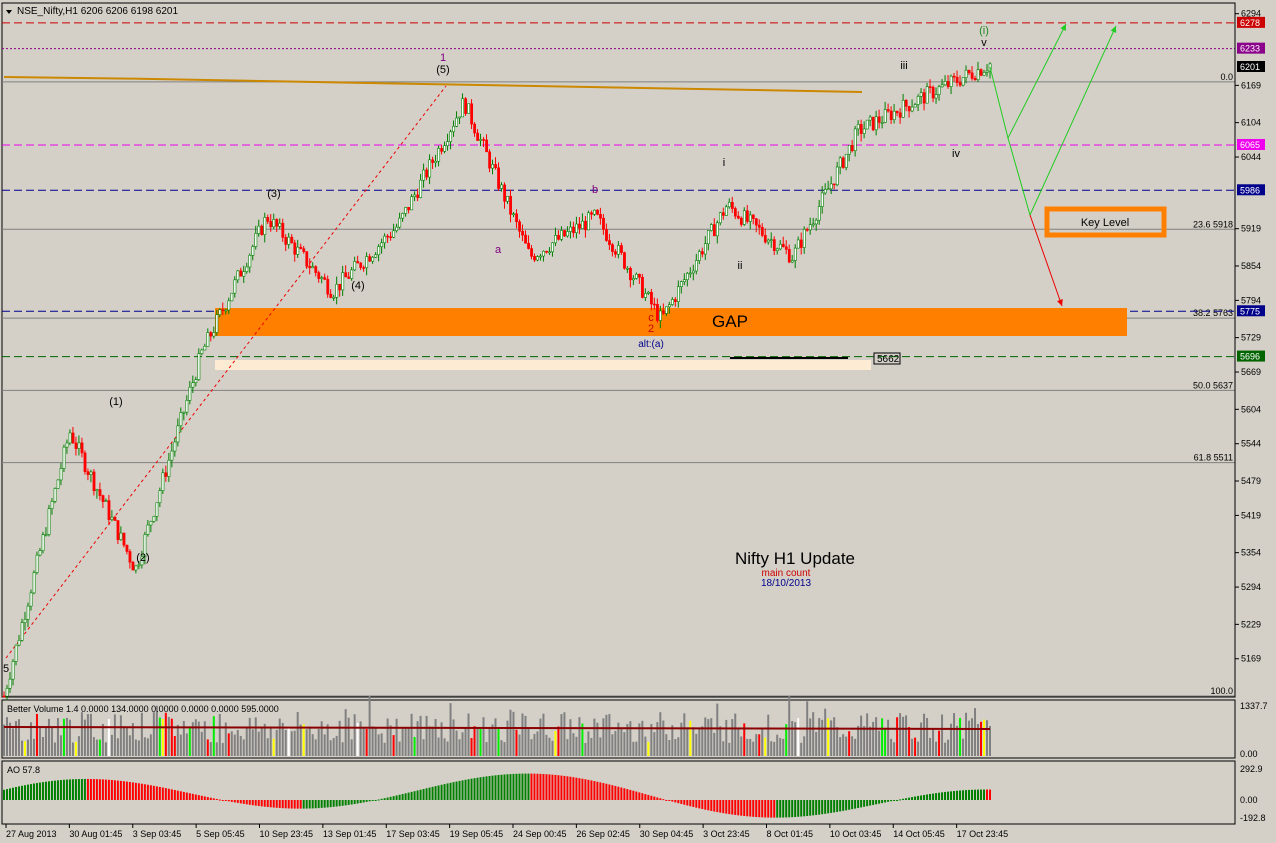 The height and width of the screenshot is (843, 1276). What do you see at coordinates (1254, 706) in the screenshot?
I see `volume-axis-top: 1337.7` at bounding box center [1254, 706].